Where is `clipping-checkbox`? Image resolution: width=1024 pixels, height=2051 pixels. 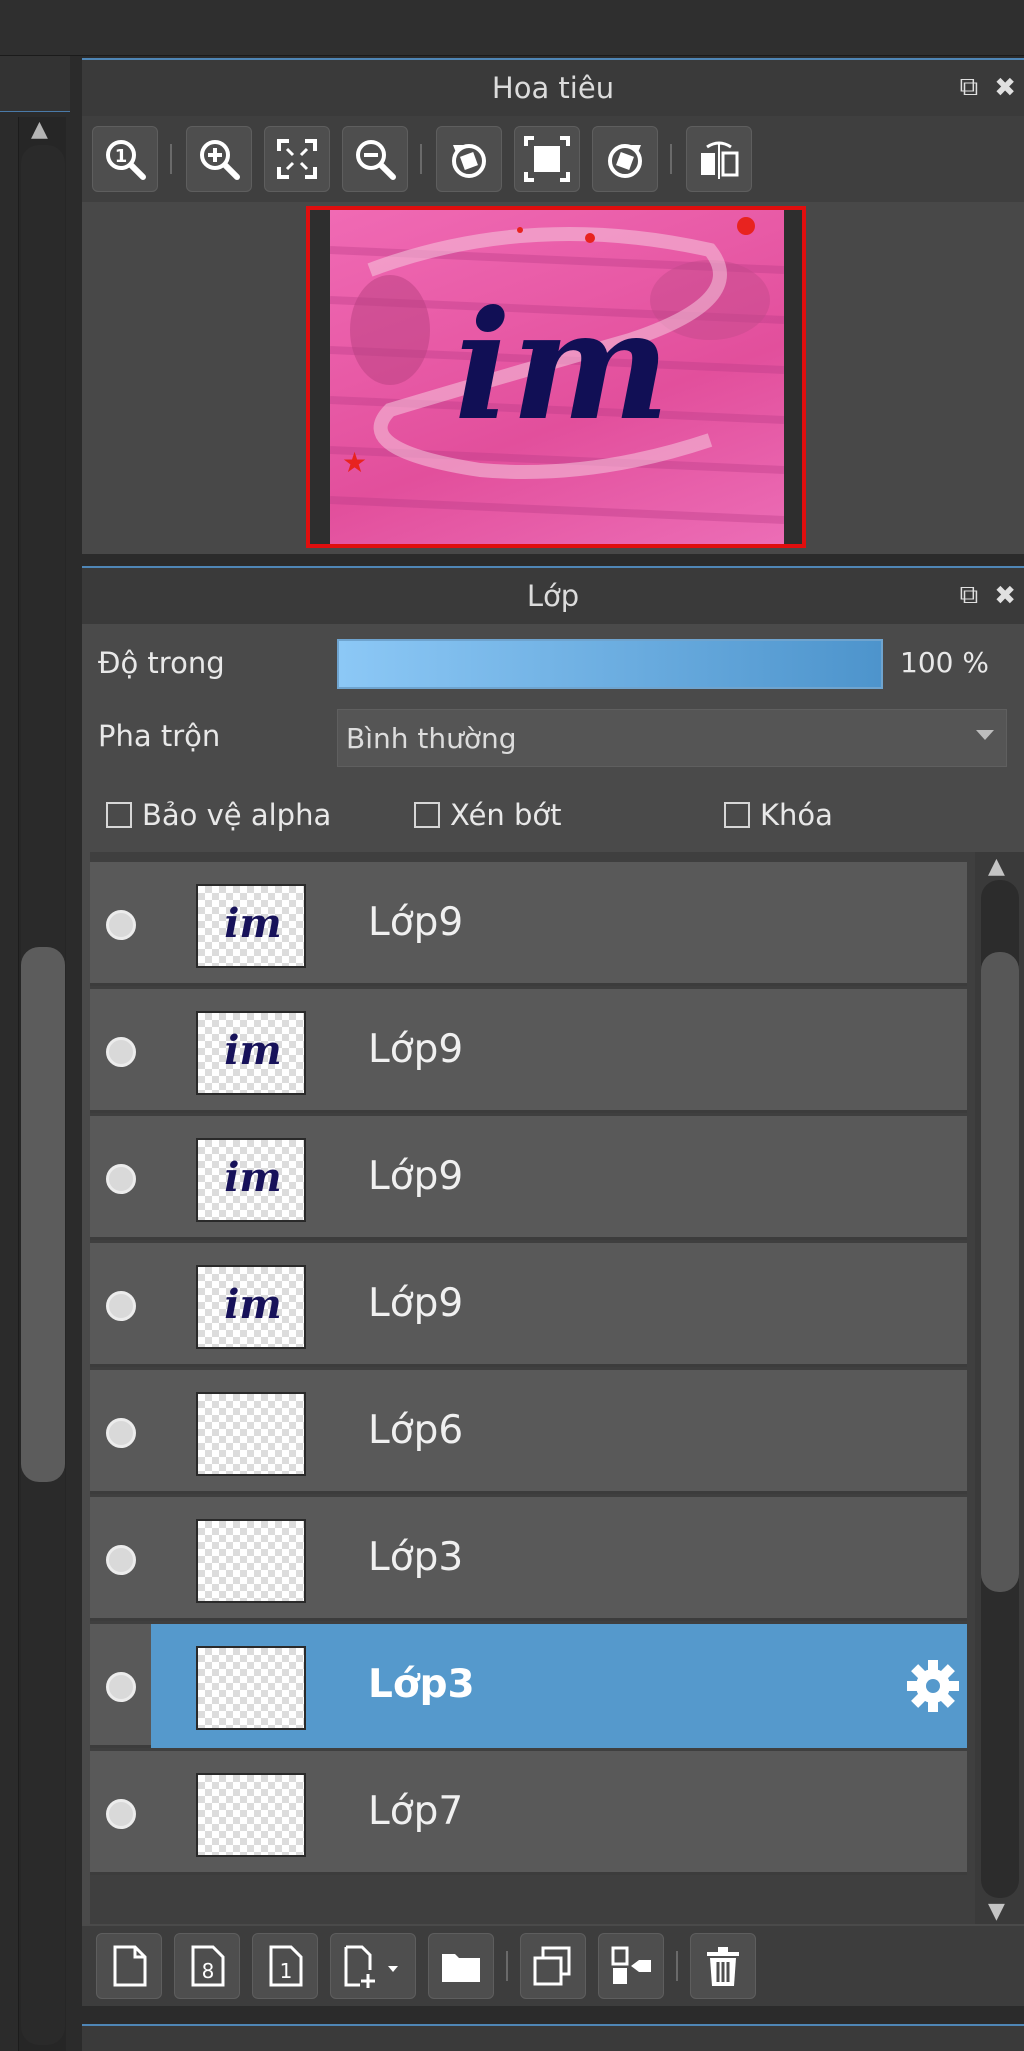
clipping-checkbox is located at coordinates (427, 815).